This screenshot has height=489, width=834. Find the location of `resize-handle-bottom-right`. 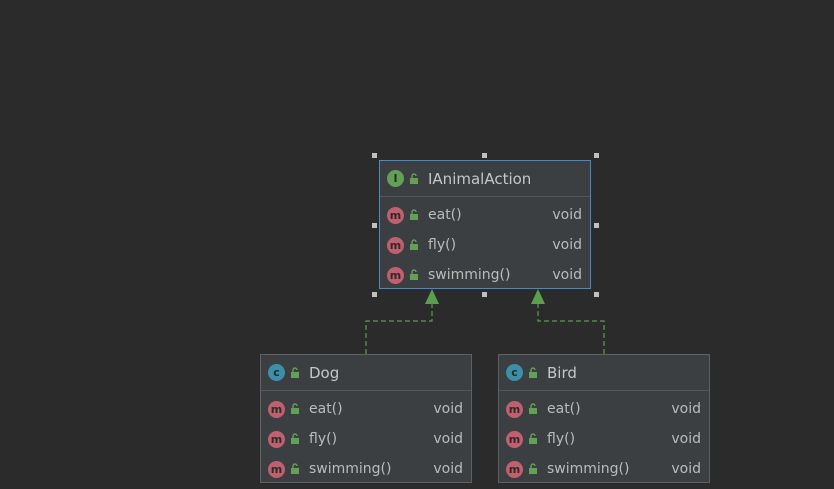

resize-handle-bottom-right is located at coordinates (596, 294).